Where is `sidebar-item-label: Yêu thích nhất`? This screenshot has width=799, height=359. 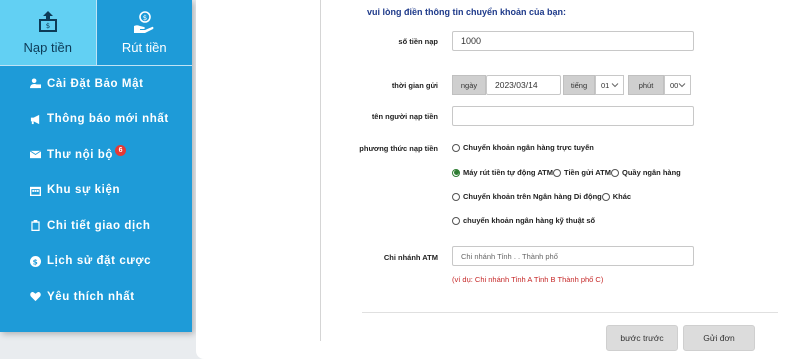
sidebar-item-label: Yêu thích nhất is located at coordinates (91, 296).